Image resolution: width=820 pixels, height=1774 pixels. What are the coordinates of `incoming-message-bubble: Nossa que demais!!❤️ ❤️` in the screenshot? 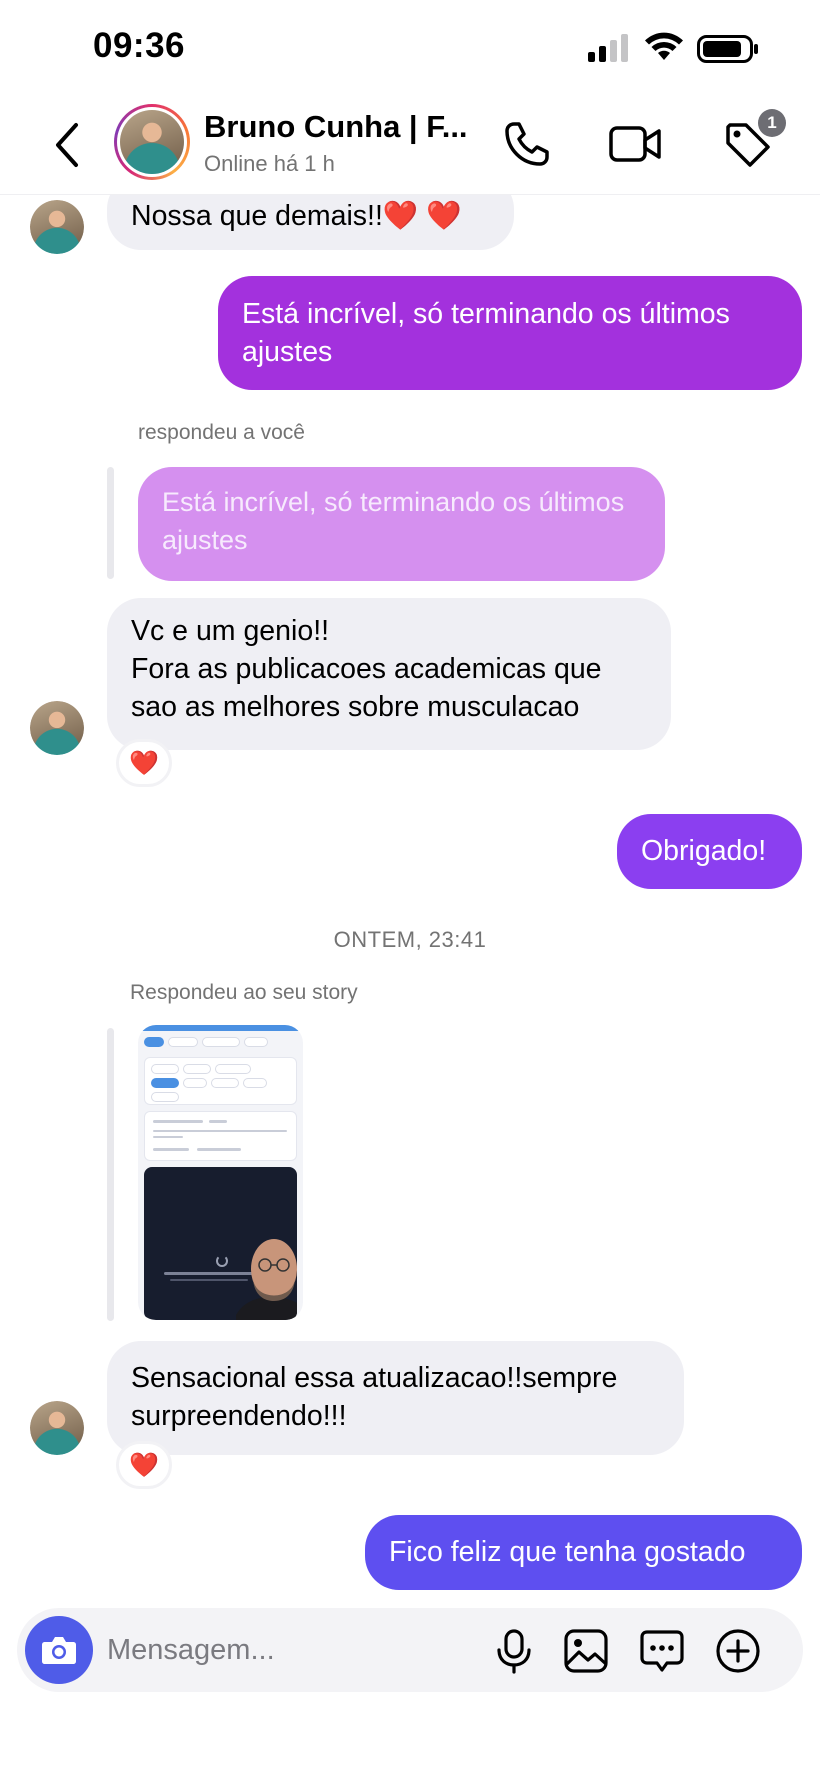 It's located at (310, 222).